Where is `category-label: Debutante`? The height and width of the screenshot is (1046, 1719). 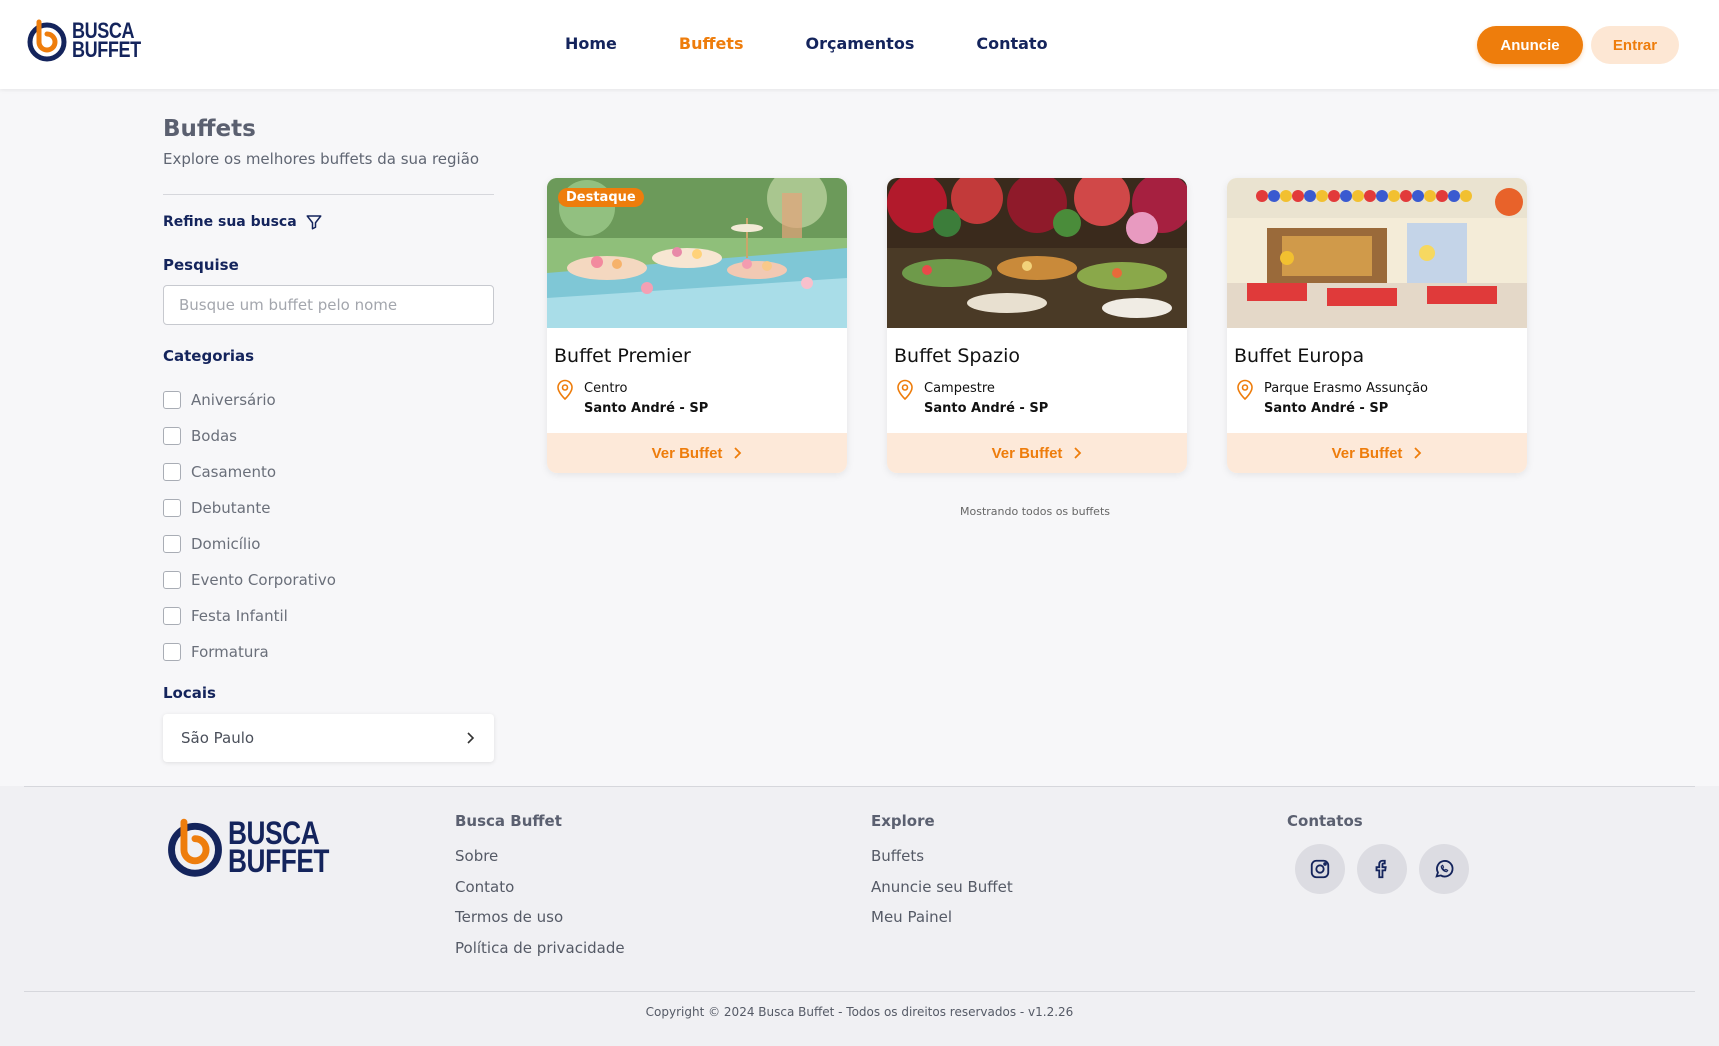 category-label: Debutante is located at coordinates (231, 508).